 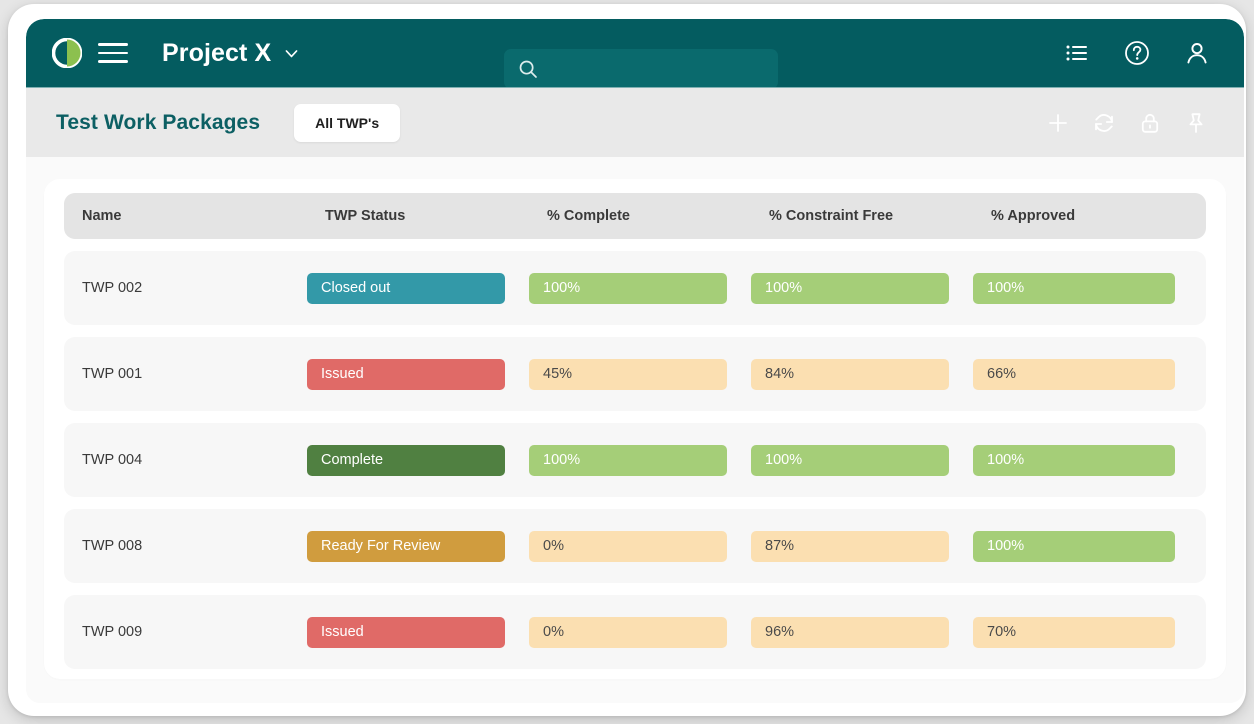 I want to click on cell-twp-status: Complete, so click(x=418, y=460).